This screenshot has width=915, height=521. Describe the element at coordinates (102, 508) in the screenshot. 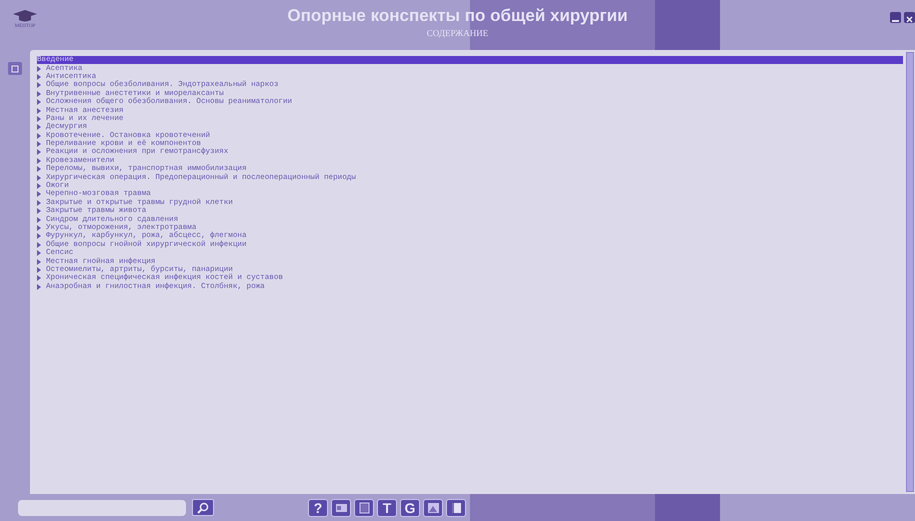

I see `search-field` at that location.